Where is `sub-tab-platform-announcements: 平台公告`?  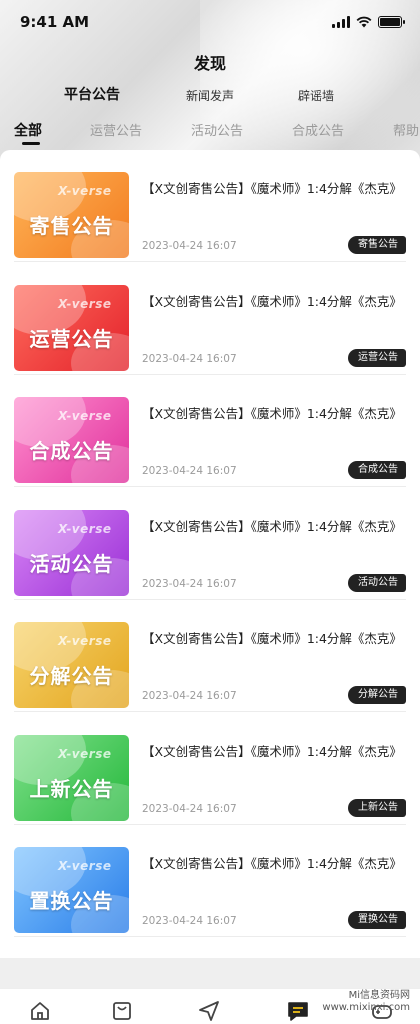 sub-tab-platform-announcements: 平台公告 is located at coordinates (92, 94).